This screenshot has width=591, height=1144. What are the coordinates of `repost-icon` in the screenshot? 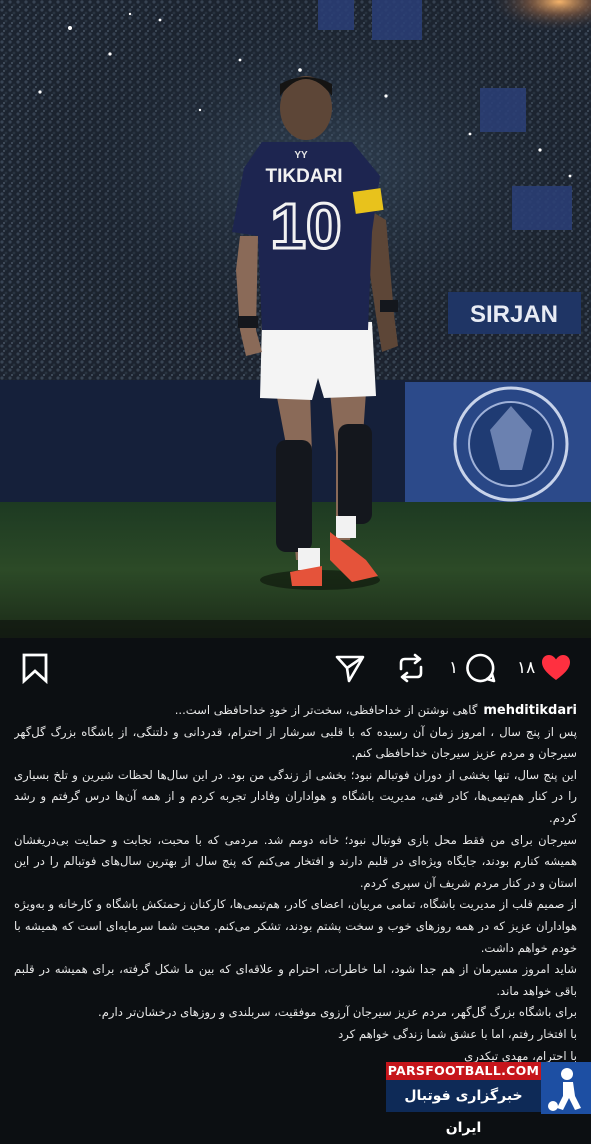 It's located at (411, 668).